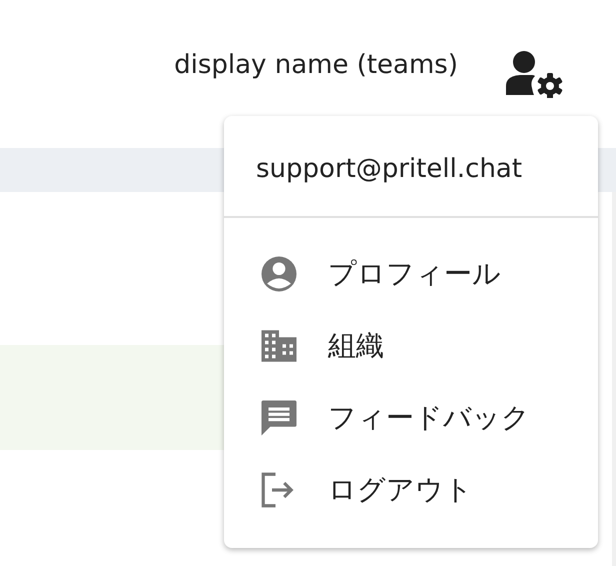 The width and height of the screenshot is (616, 566). I want to click on email-address: support@pritell.chat, so click(411, 167).